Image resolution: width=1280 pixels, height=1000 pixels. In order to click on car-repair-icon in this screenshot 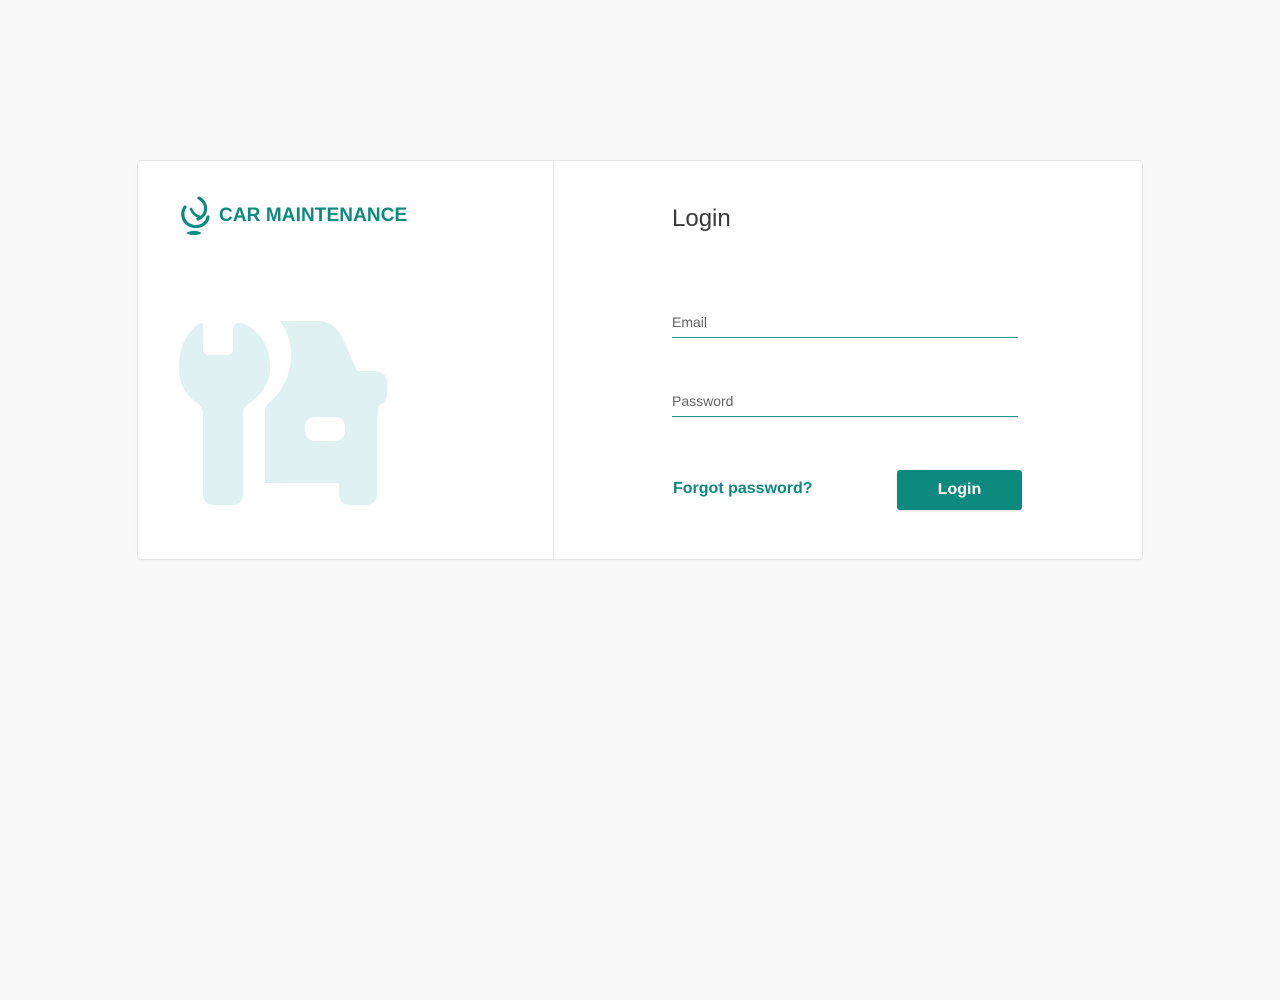, I will do `click(283, 413)`.